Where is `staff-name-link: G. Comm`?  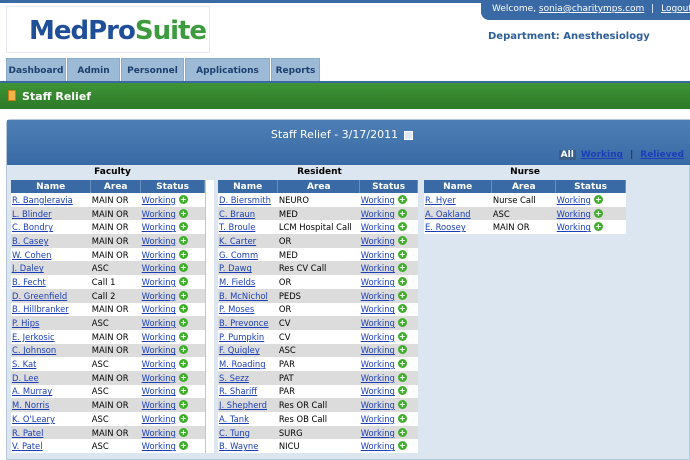 staff-name-link: G. Comm is located at coordinates (238, 255).